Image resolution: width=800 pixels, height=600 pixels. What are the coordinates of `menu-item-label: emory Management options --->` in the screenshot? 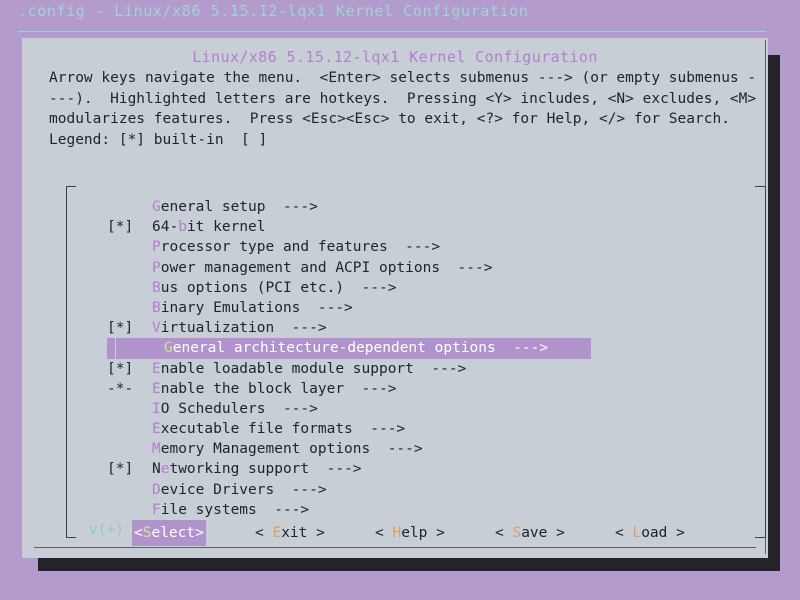 It's located at (291, 449).